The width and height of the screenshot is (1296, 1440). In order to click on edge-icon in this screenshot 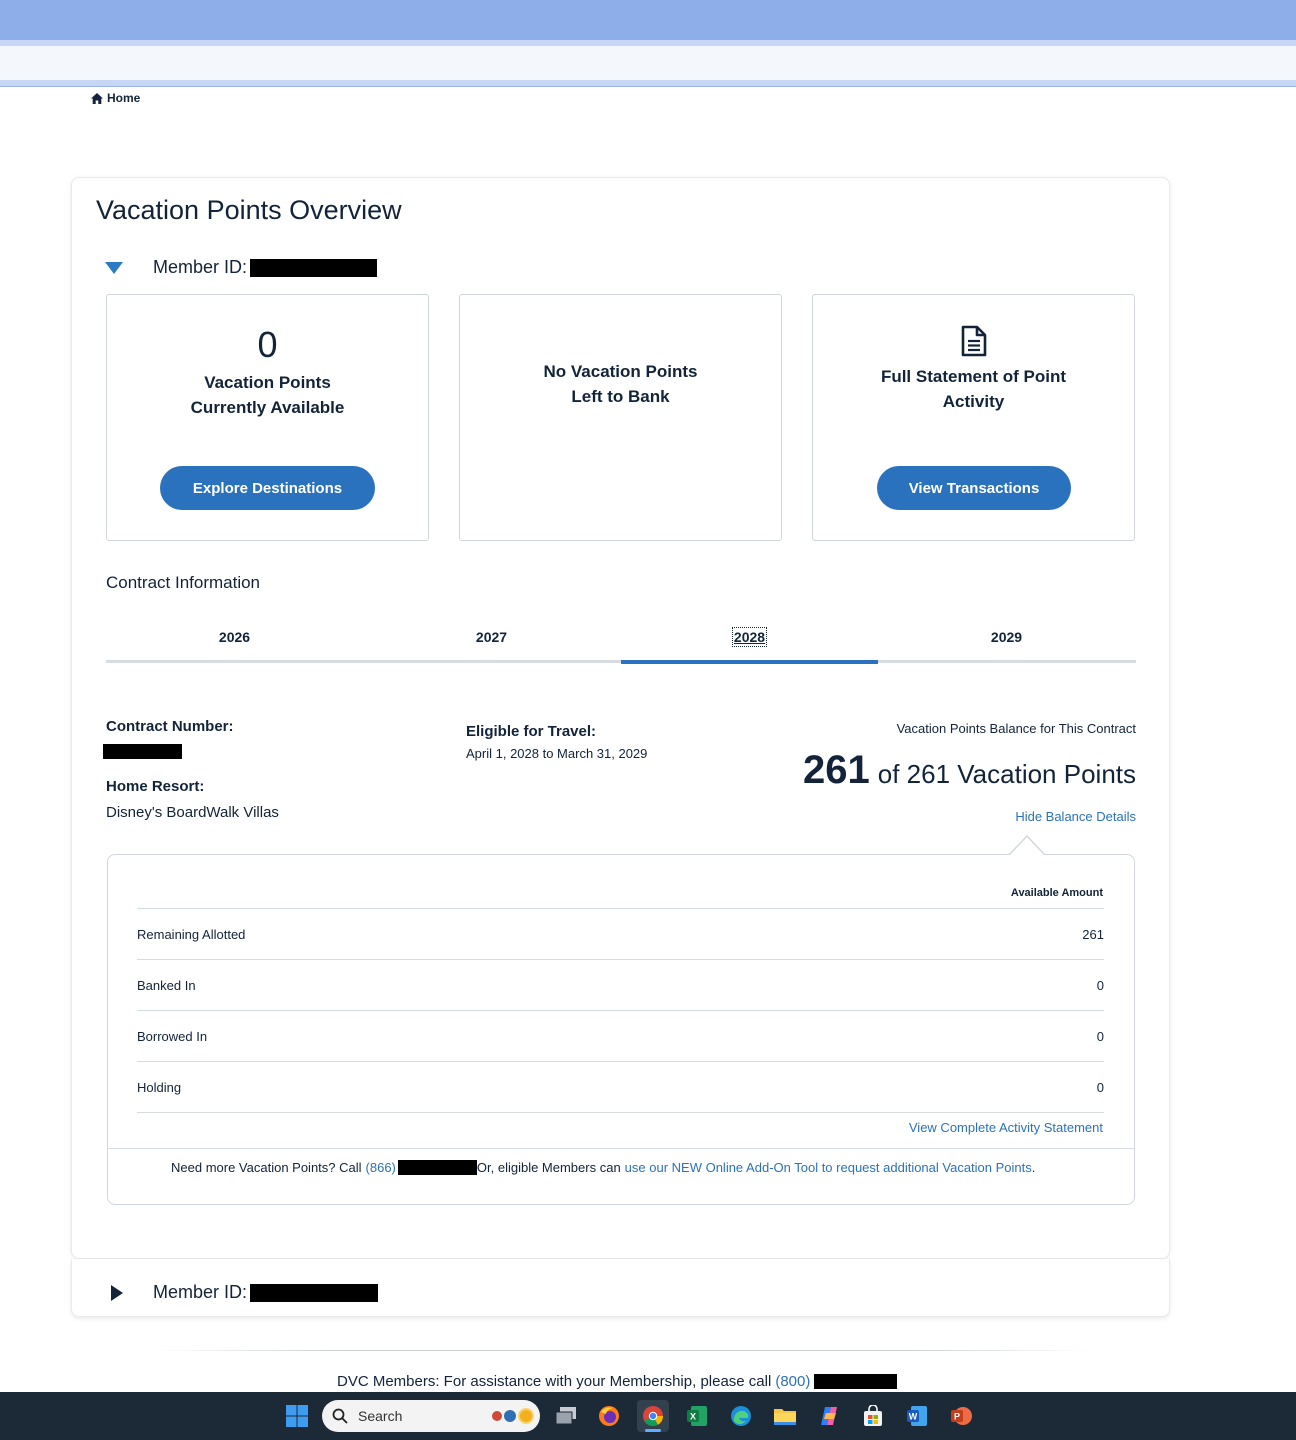, I will do `click(741, 1416)`.